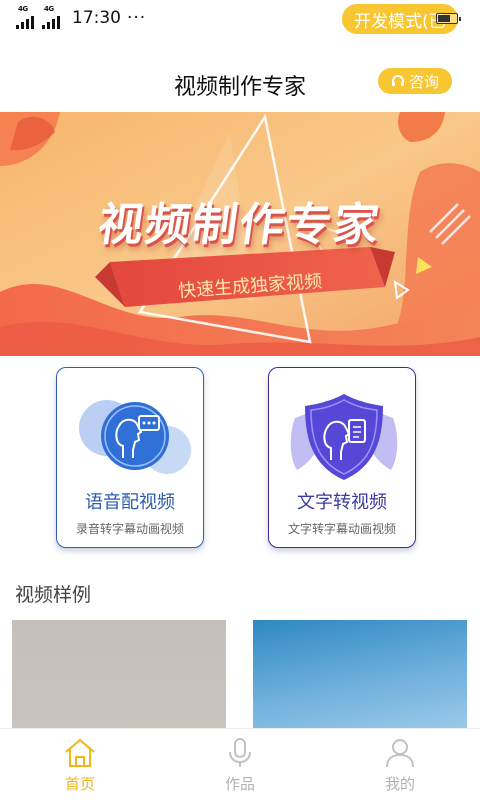 This screenshot has height=800, width=480. I want to click on consult-button: 咨询, so click(415, 81).